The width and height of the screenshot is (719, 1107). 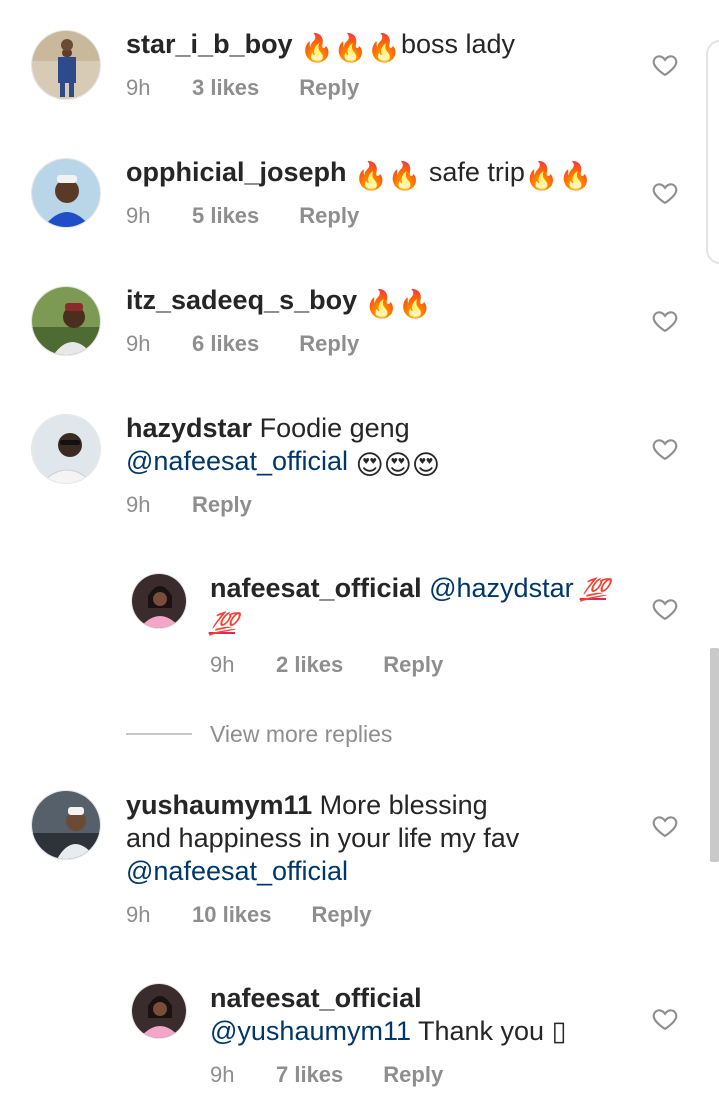 I want to click on view-more-replies-label: View more replies, so click(x=301, y=733).